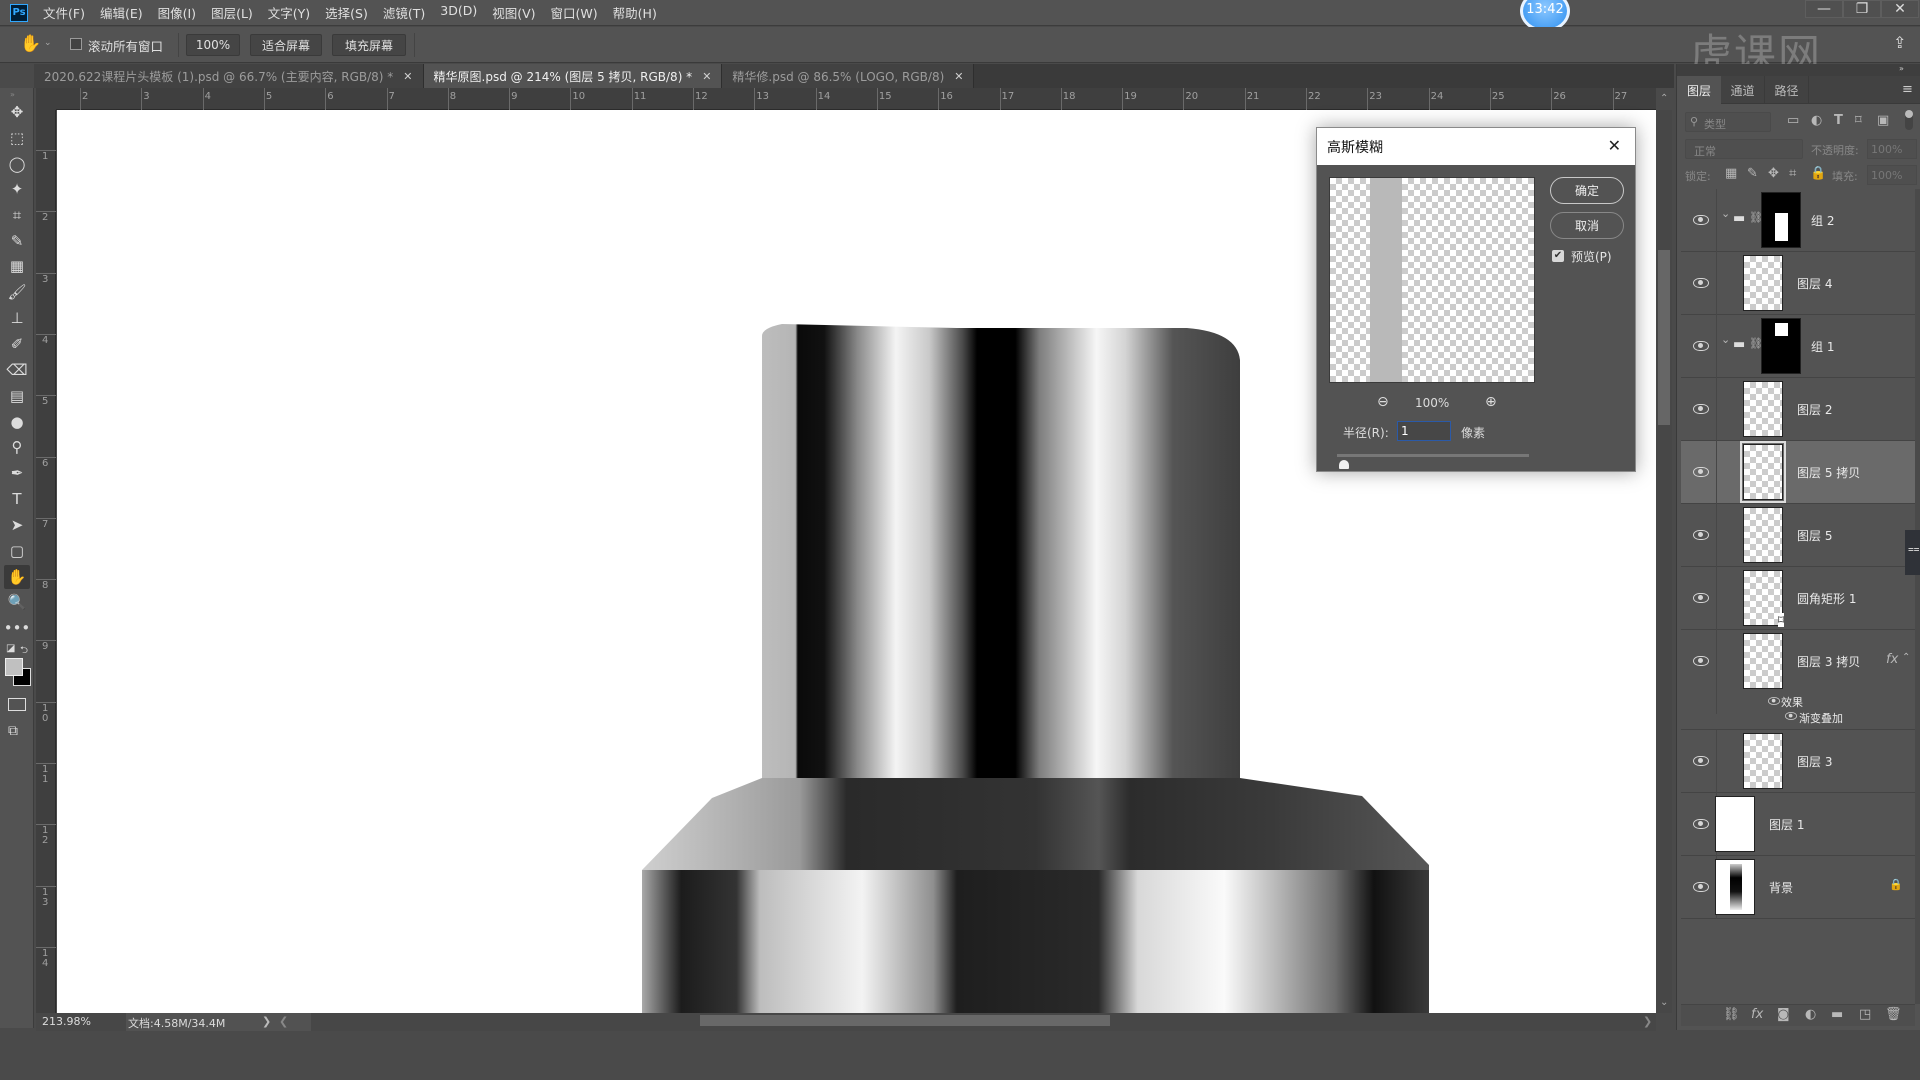 The image size is (1920, 1080). I want to click on default-colors-icon: ◪, so click(10, 648).